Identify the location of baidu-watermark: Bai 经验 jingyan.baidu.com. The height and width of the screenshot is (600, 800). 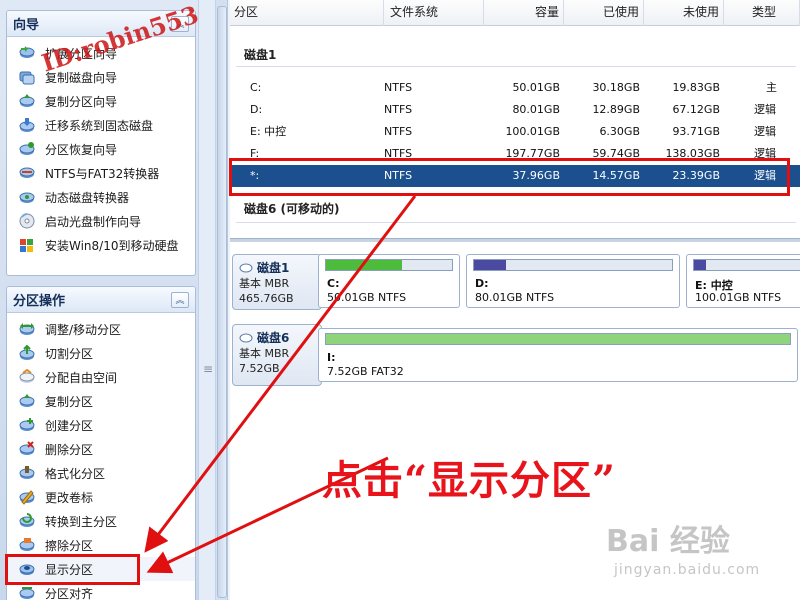
(683, 547).